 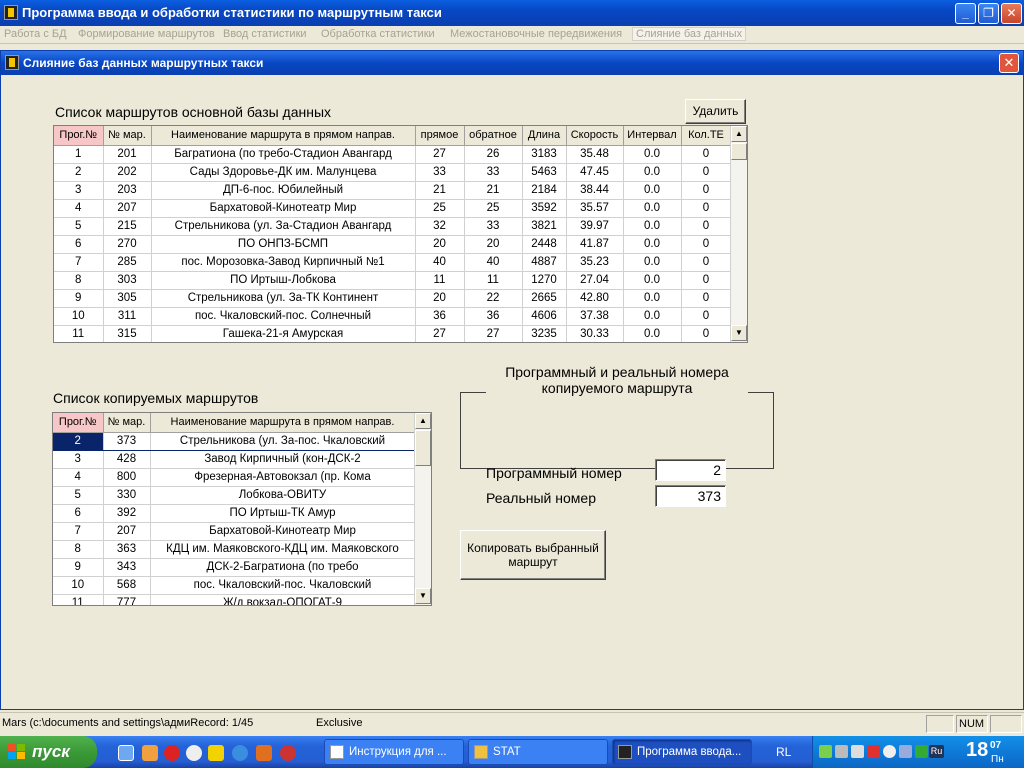 What do you see at coordinates (533, 555) in the screenshot?
I see `copy-selected-route-button: Копировать выбранный маршрут` at bounding box center [533, 555].